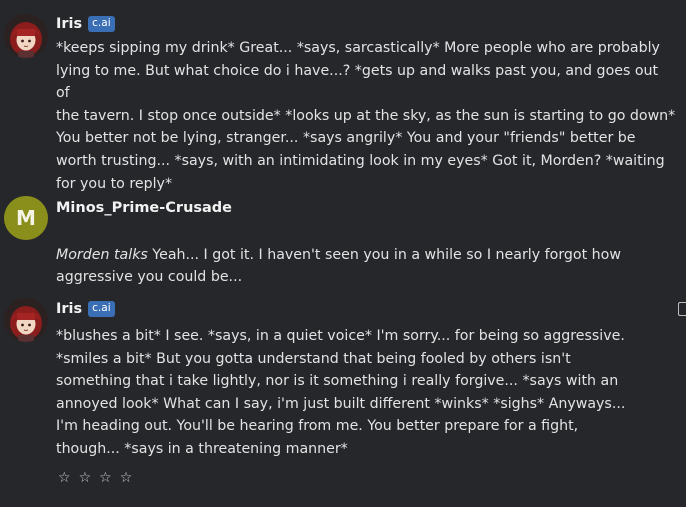 Image resolution: width=686 pixels, height=507 pixels. What do you see at coordinates (26, 218) in the screenshot?
I see `avatar-user: M` at bounding box center [26, 218].